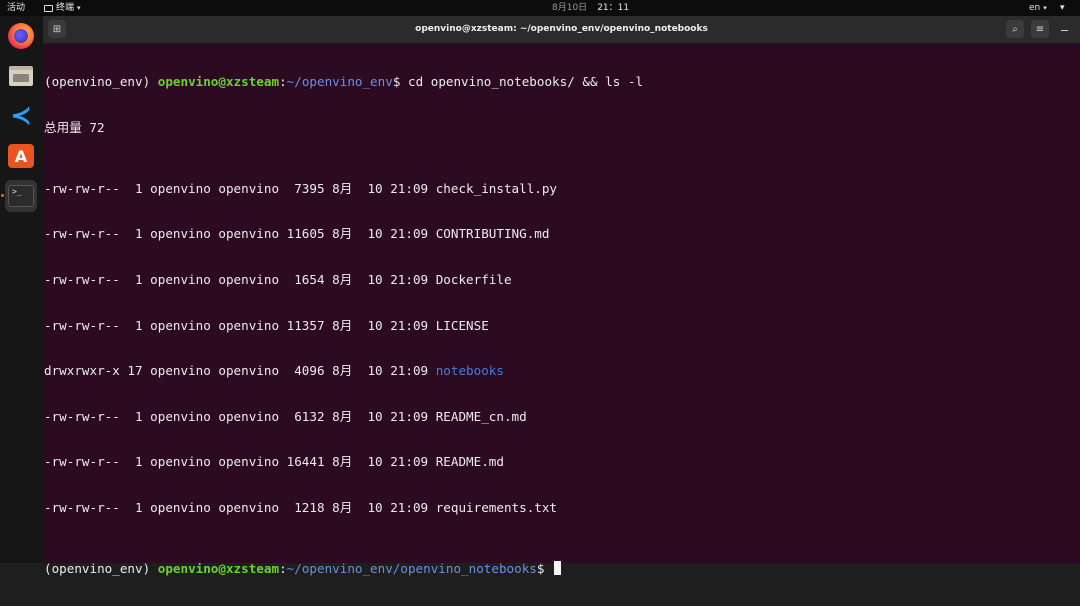 The width and height of the screenshot is (1080, 606). Describe the element at coordinates (613, 8) in the screenshot. I see `clock-time: 21：11` at that location.